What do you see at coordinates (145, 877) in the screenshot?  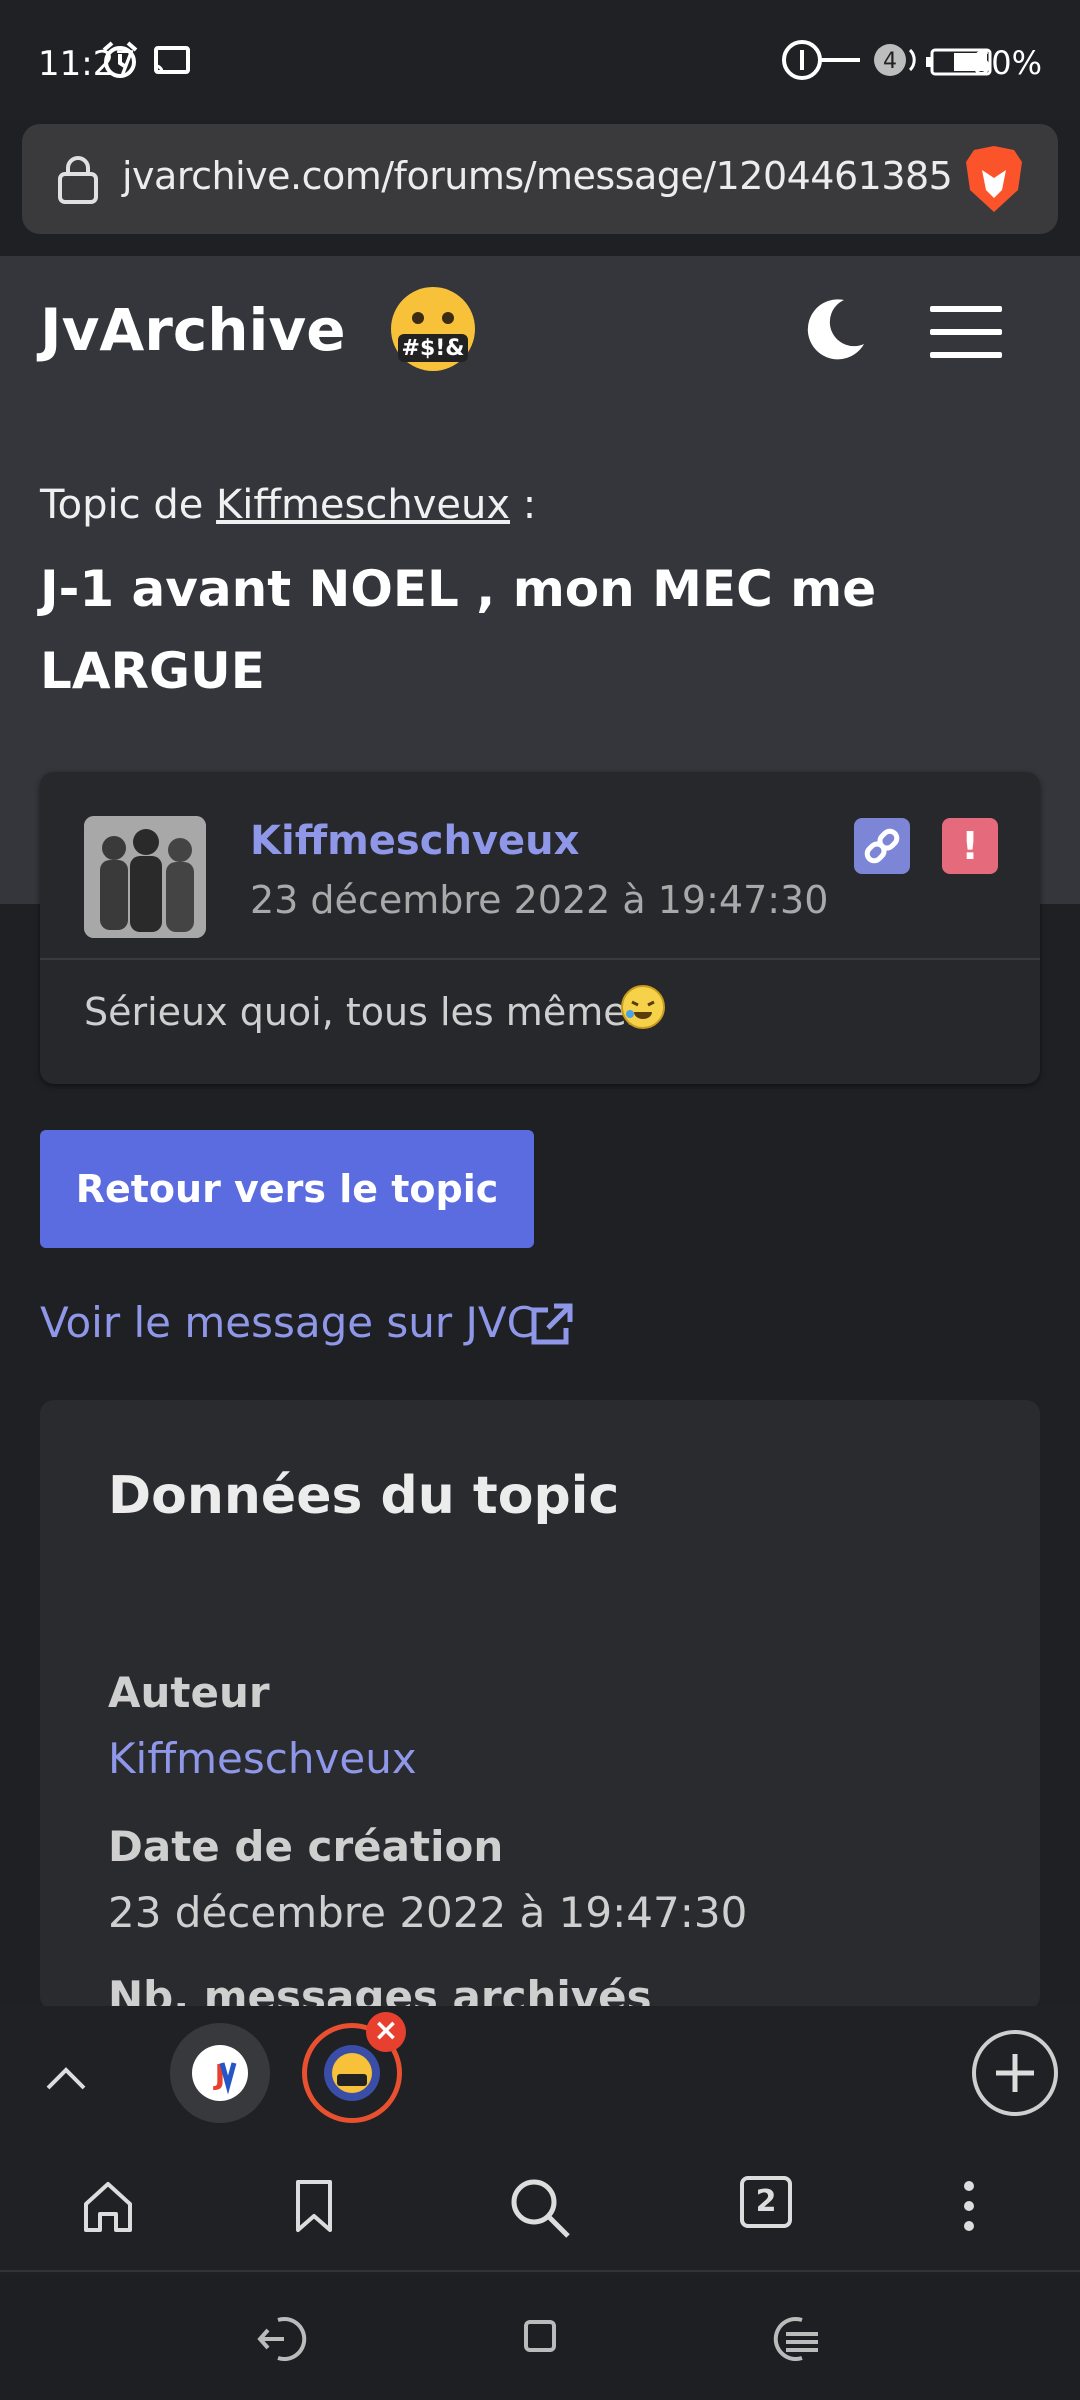 I see `avatar` at bounding box center [145, 877].